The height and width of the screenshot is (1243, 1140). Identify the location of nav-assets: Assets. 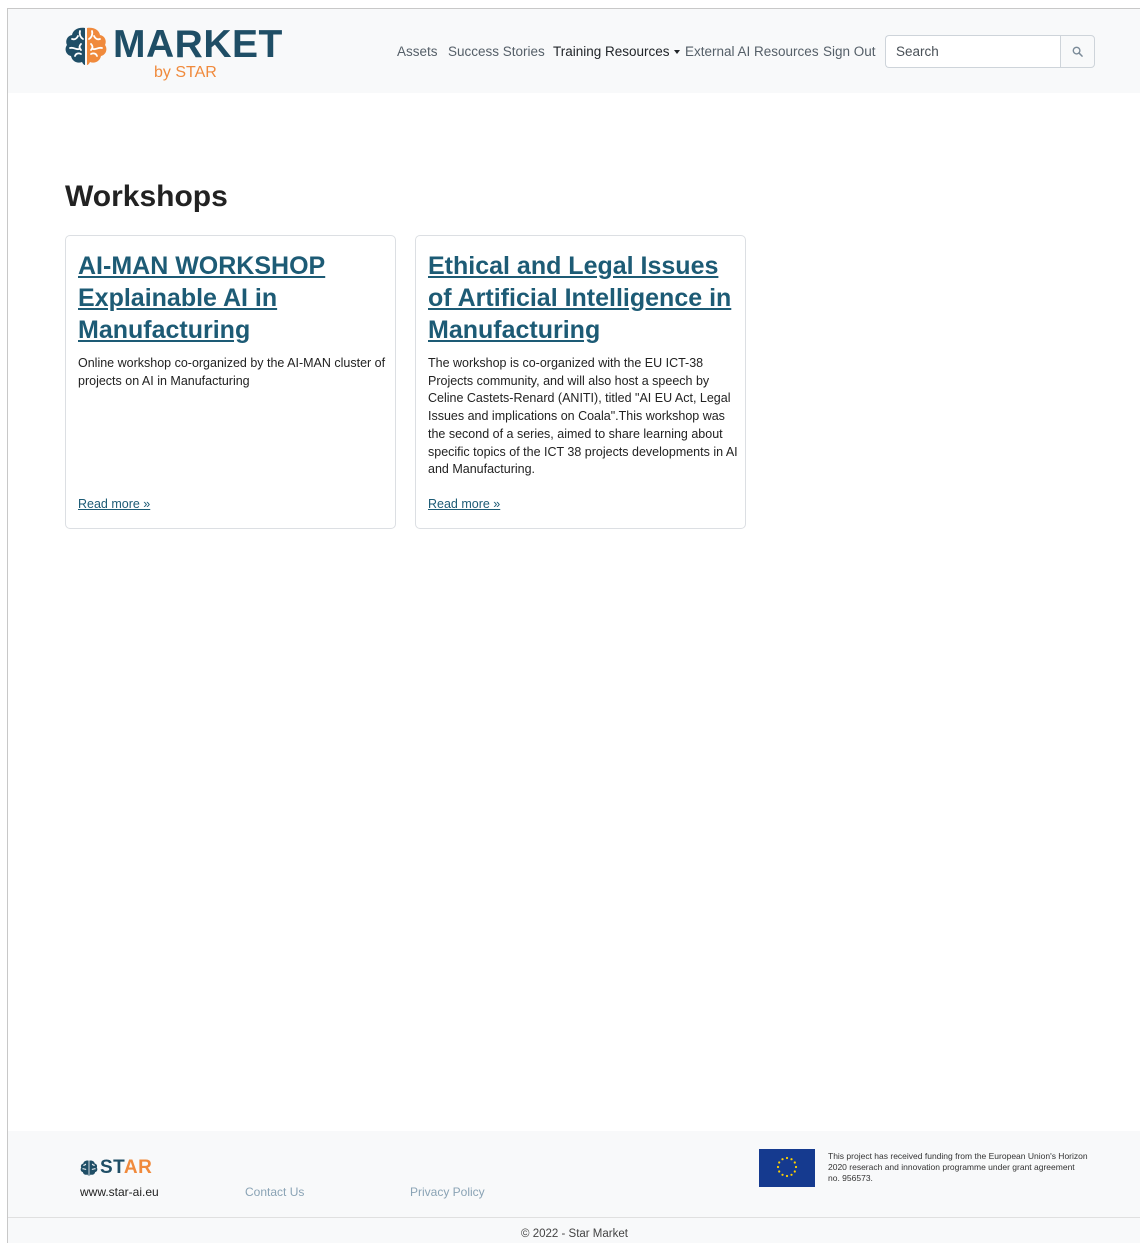
(417, 52).